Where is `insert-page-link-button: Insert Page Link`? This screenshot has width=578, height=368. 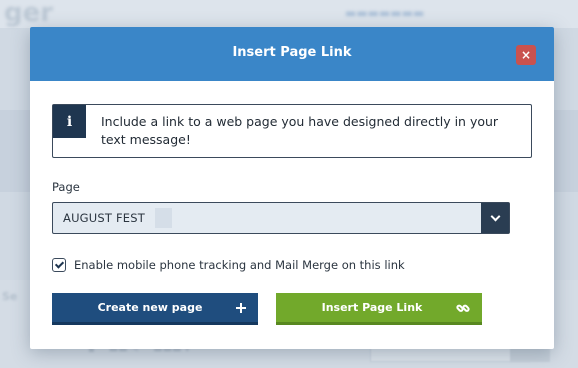
insert-page-link-button: Insert Page Link is located at coordinates (379, 309).